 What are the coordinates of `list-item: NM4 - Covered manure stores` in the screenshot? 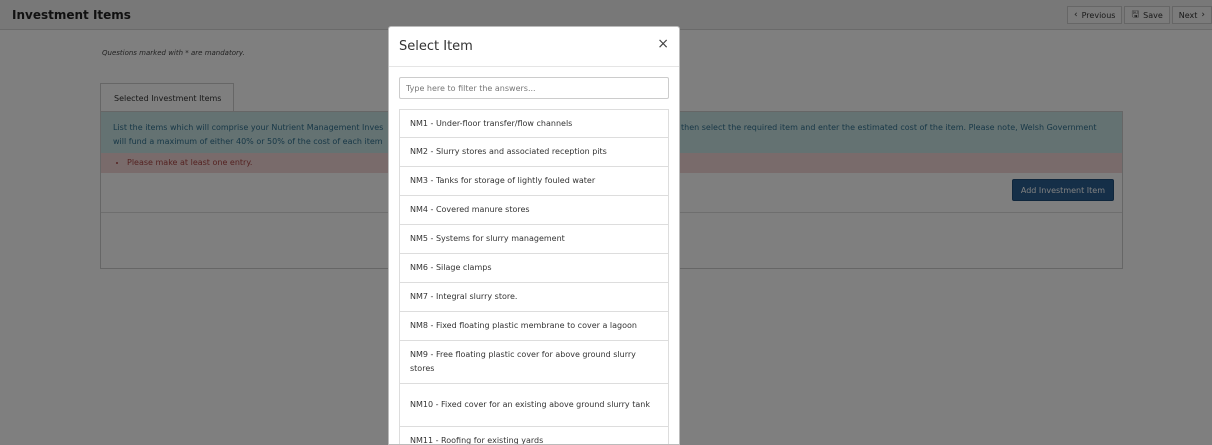 It's located at (534, 210).